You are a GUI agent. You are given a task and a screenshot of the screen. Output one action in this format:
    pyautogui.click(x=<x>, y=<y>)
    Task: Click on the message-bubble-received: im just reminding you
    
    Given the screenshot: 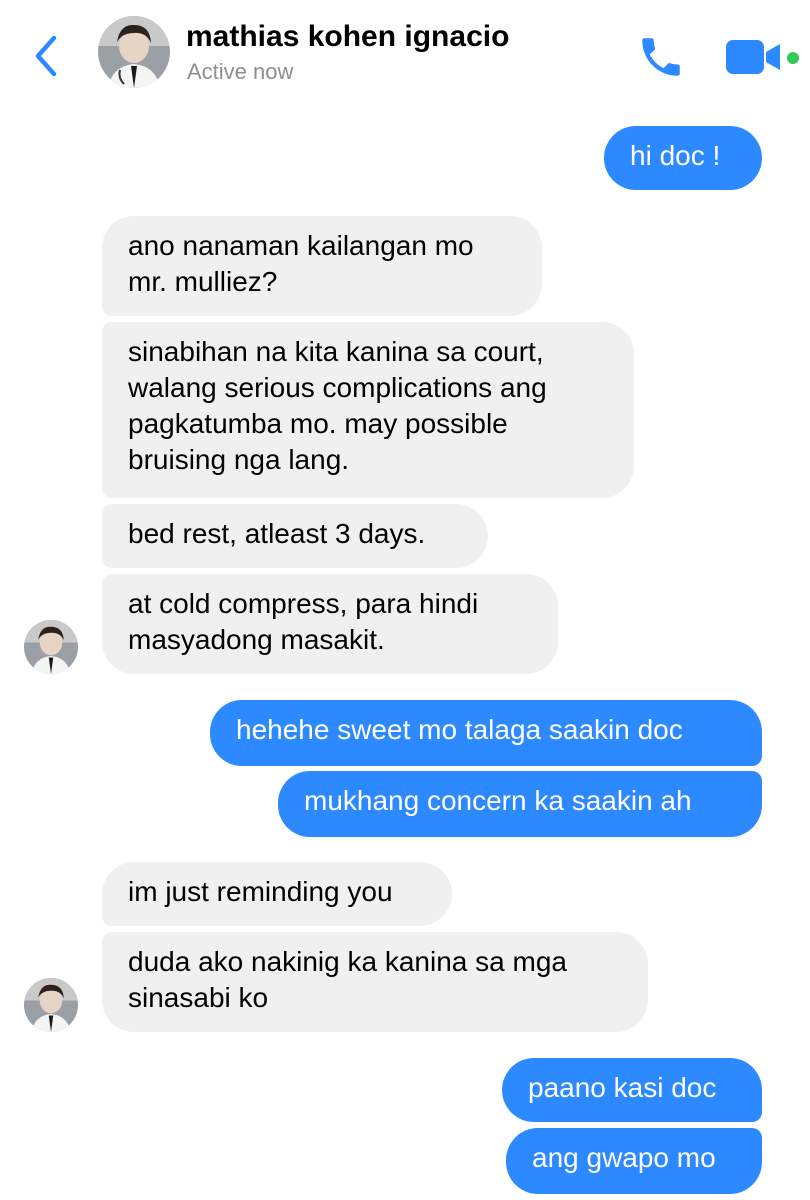 What is the action you would take?
    pyautogui.click(x=277, y=894)
    